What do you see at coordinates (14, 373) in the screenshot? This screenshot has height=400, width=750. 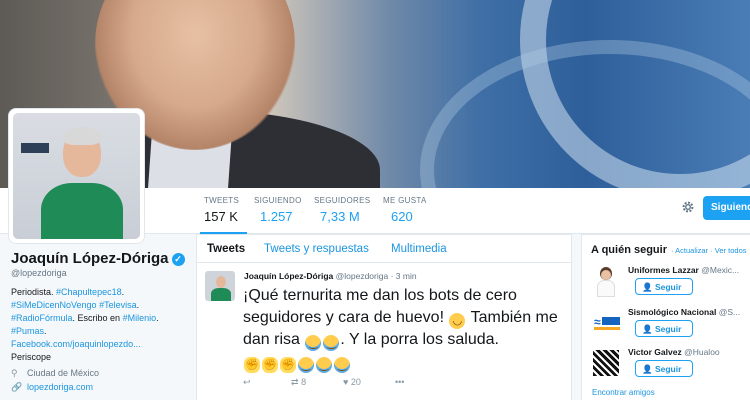 I see `location-pin-icon: ⚲` at bounding box center [14, 373].